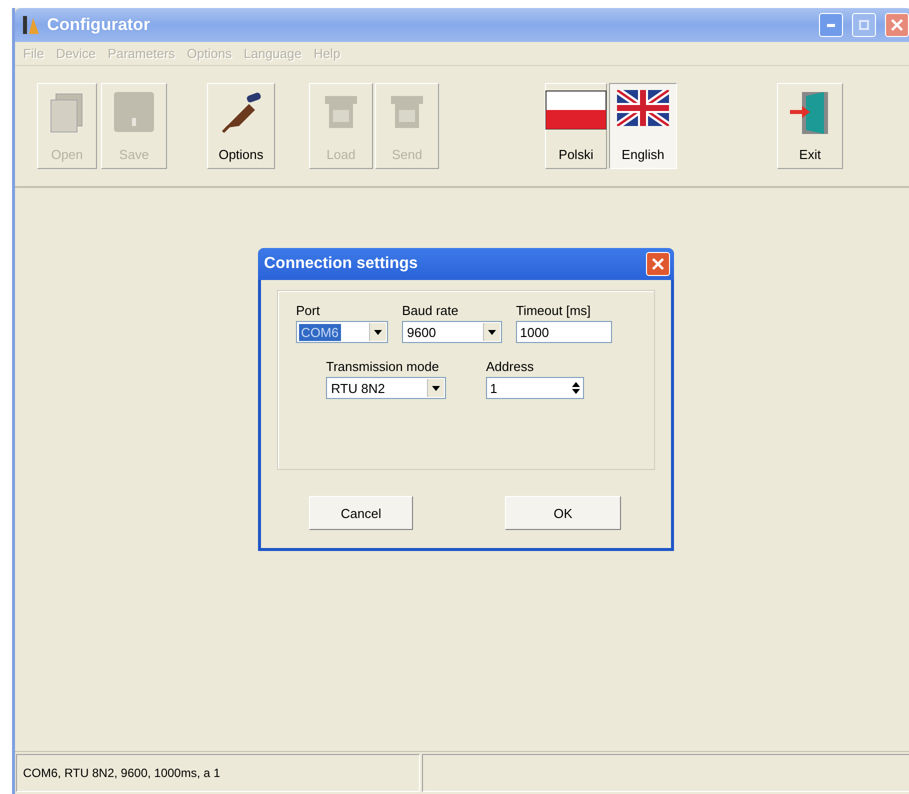 The width and height of the screenshot is (909, 794). Describe the element at coordinates (810, 126) in the screenshot. I see `toolbar-button: Exit` at that location.